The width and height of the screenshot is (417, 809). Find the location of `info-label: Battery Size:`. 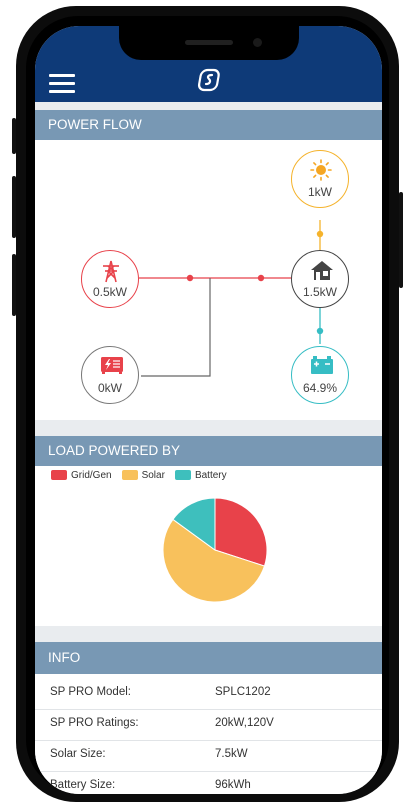

info-label: Battery Size: is located at coordinates (83, 785).